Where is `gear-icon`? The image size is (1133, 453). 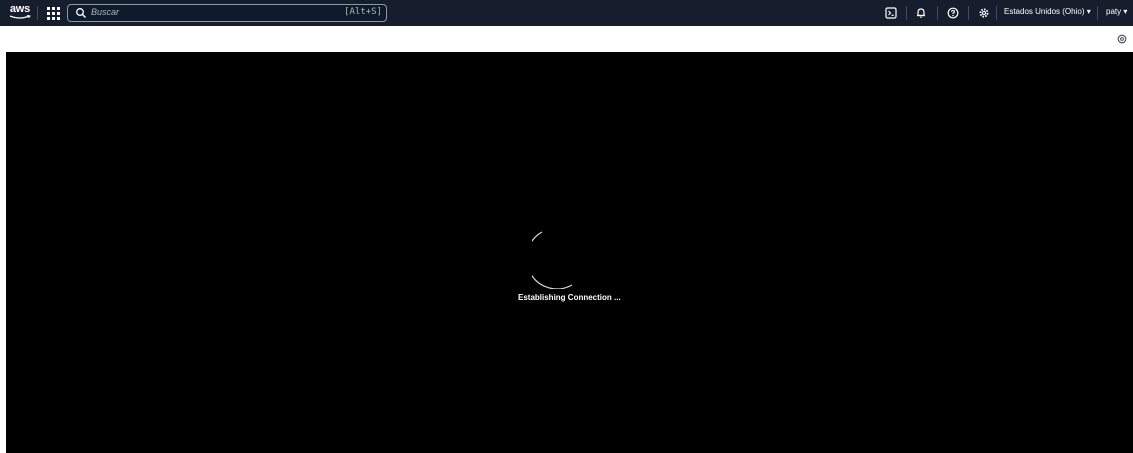 gear-icon is located at coordinates (984, 13).